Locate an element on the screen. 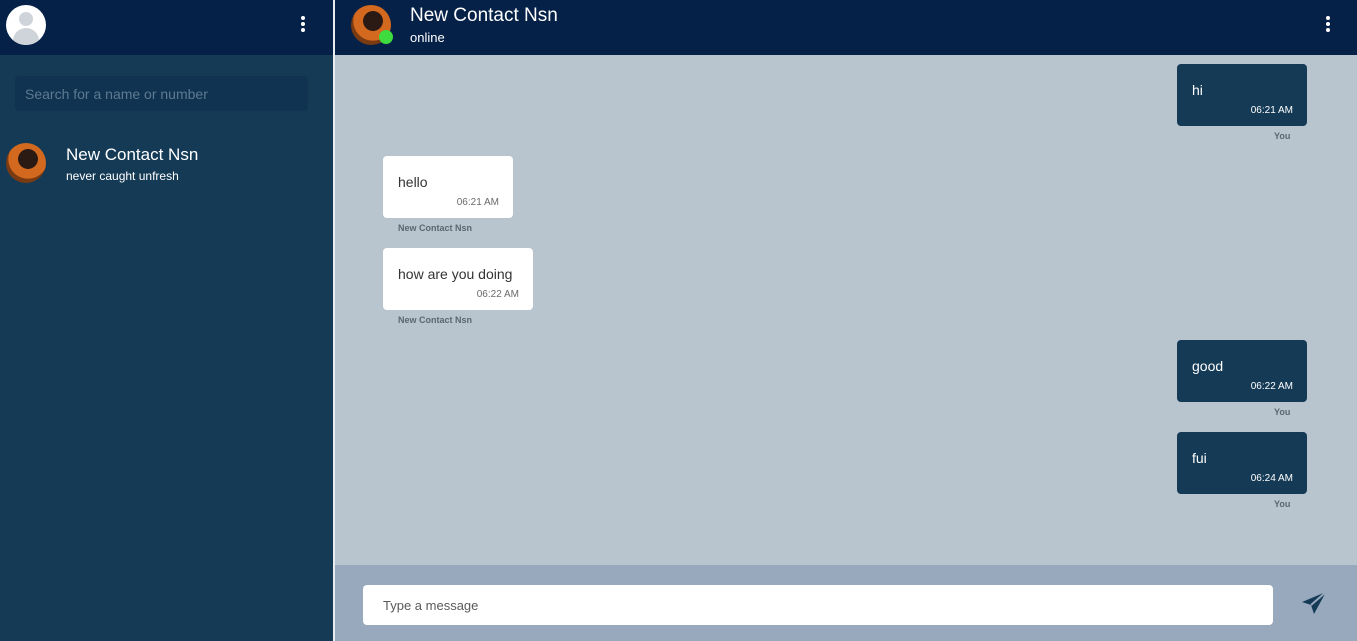 This screenshot has height=641, width=1357. my-avatar-user-icon is located at coordinates (26, 25).